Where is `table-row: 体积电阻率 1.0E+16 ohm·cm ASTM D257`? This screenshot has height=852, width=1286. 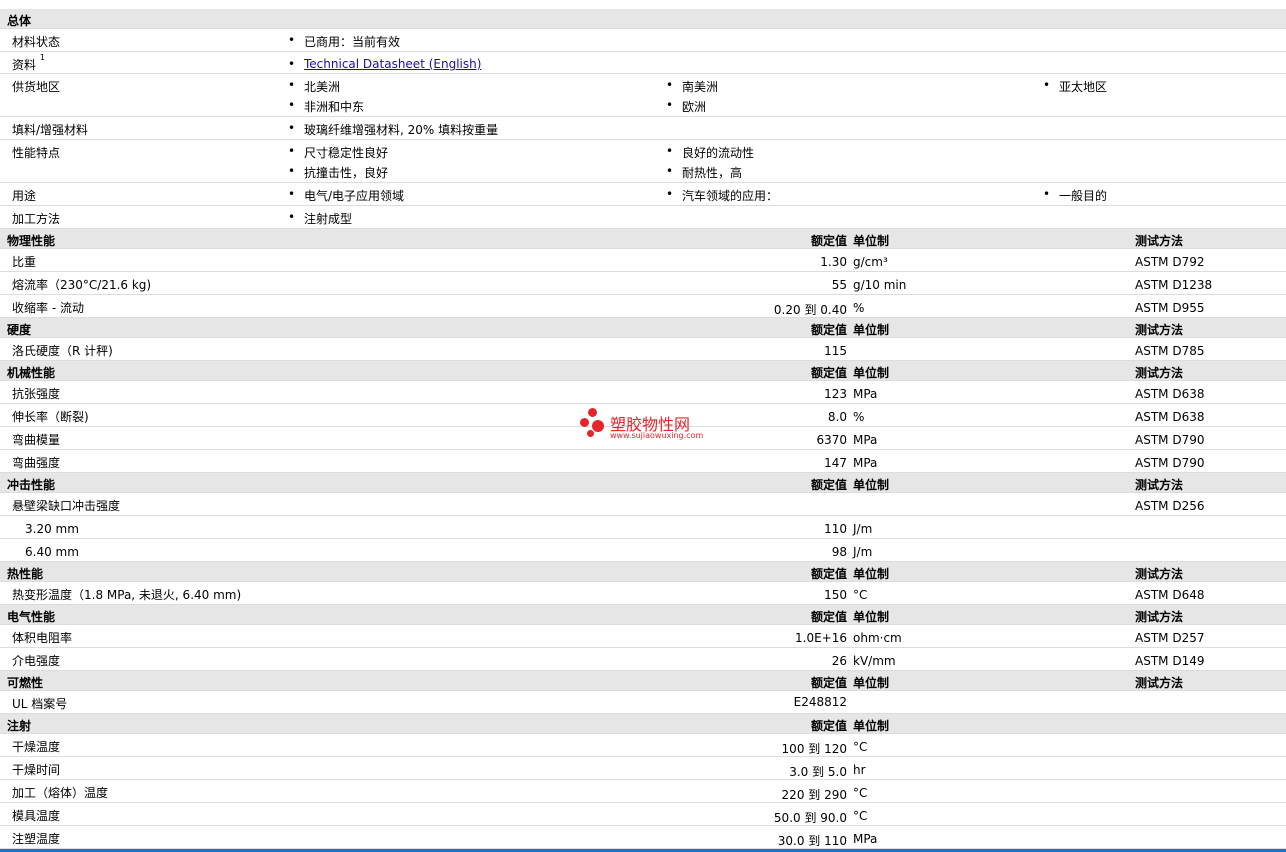 table-row: 体积电阻率 1.0E+16 ohm·cm ASTM D257 is located at coordinates (643, 636).